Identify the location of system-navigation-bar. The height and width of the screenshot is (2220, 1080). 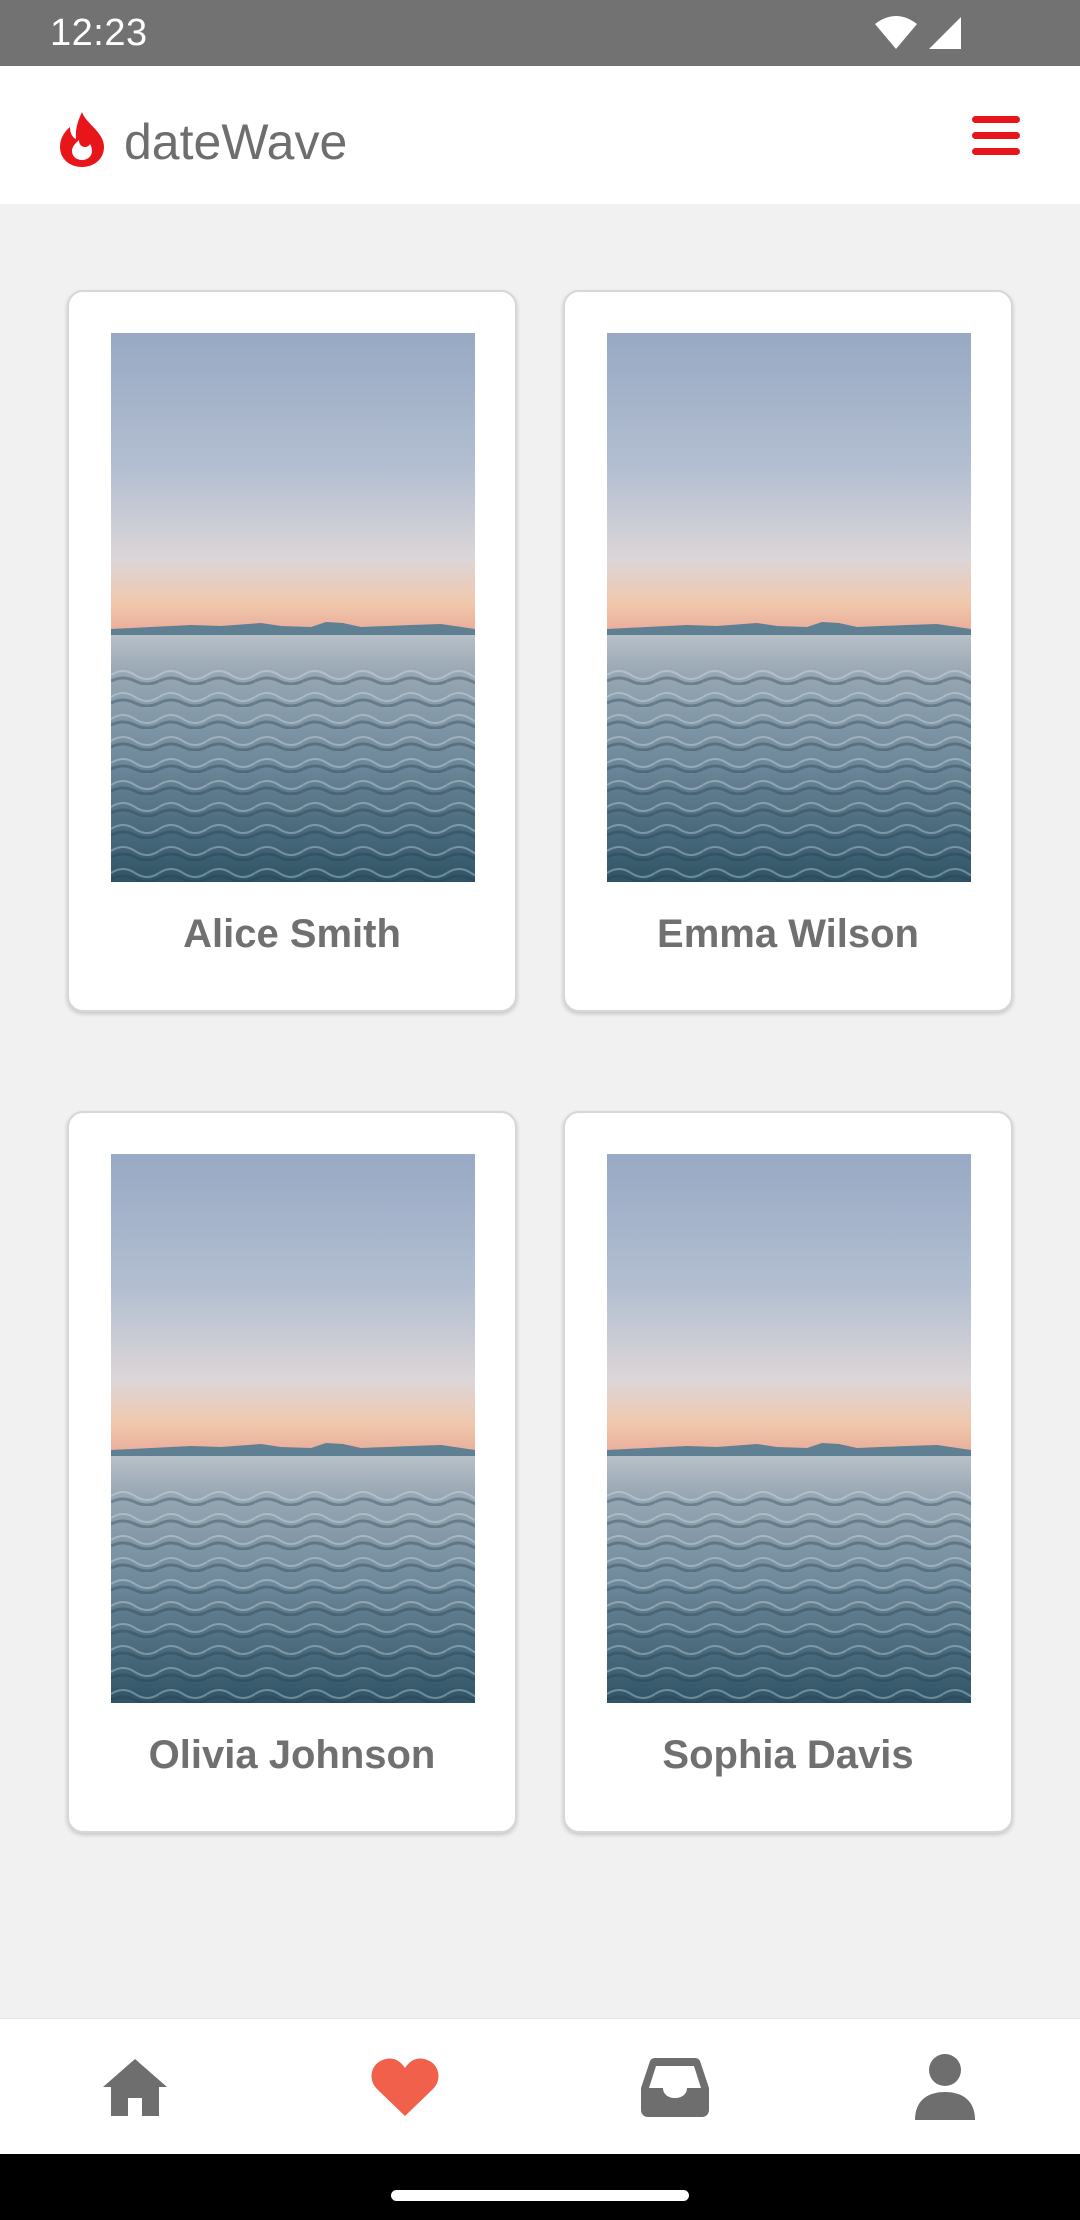
(540, 2187).